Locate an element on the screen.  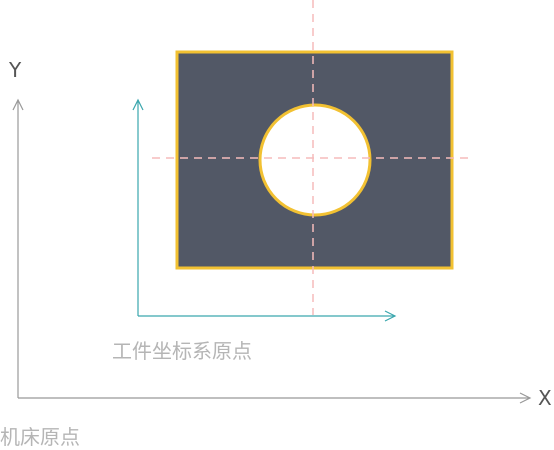
workpiece-origin-label: 工件坐标系原点 is located at coordinates (182, 351).